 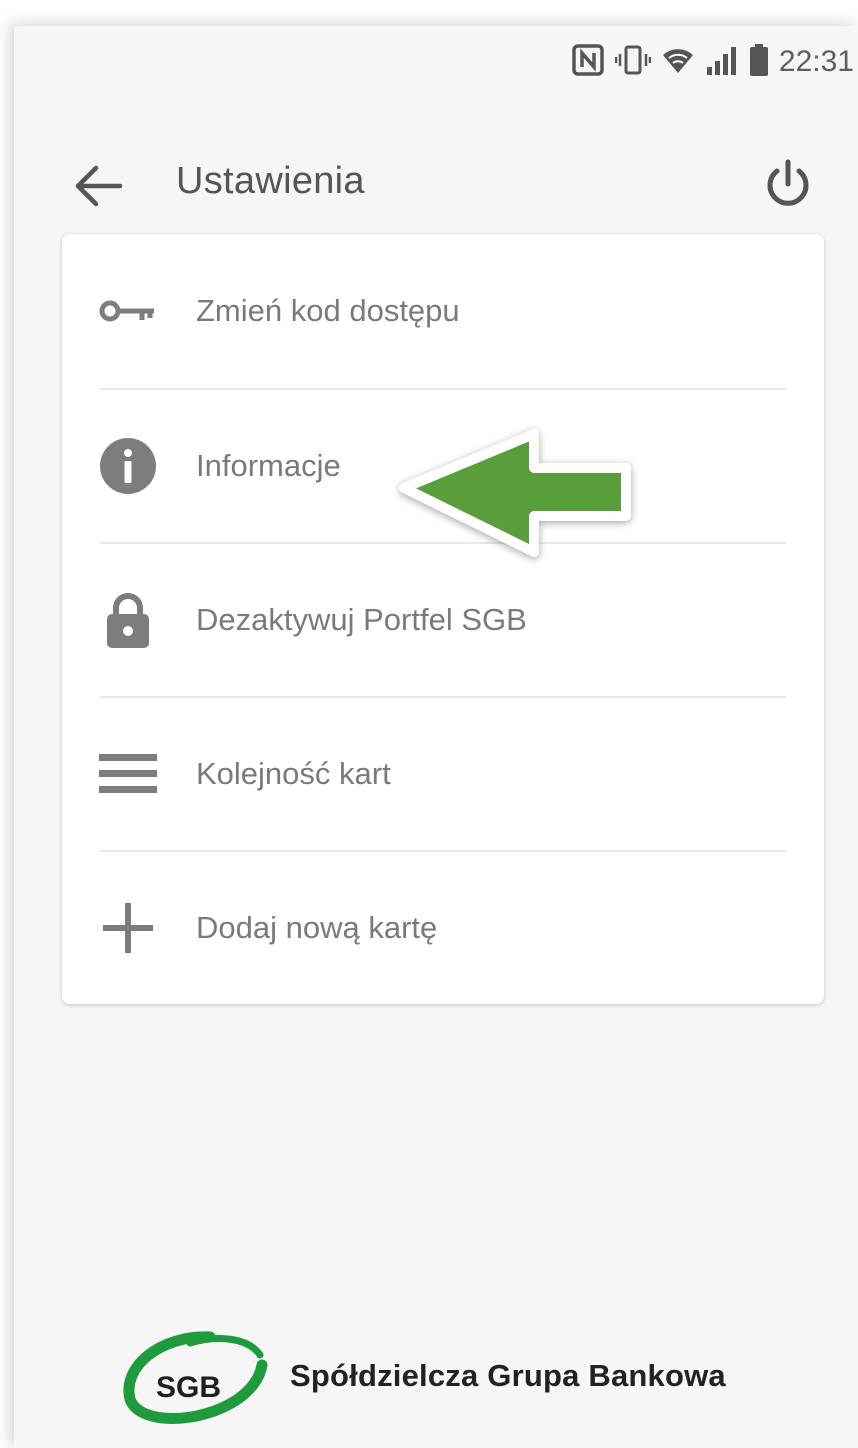 What do you see at coordinates (816, 61) in the screenshot?
I see `status-time: 22:31` at bounding box center [816, 61].